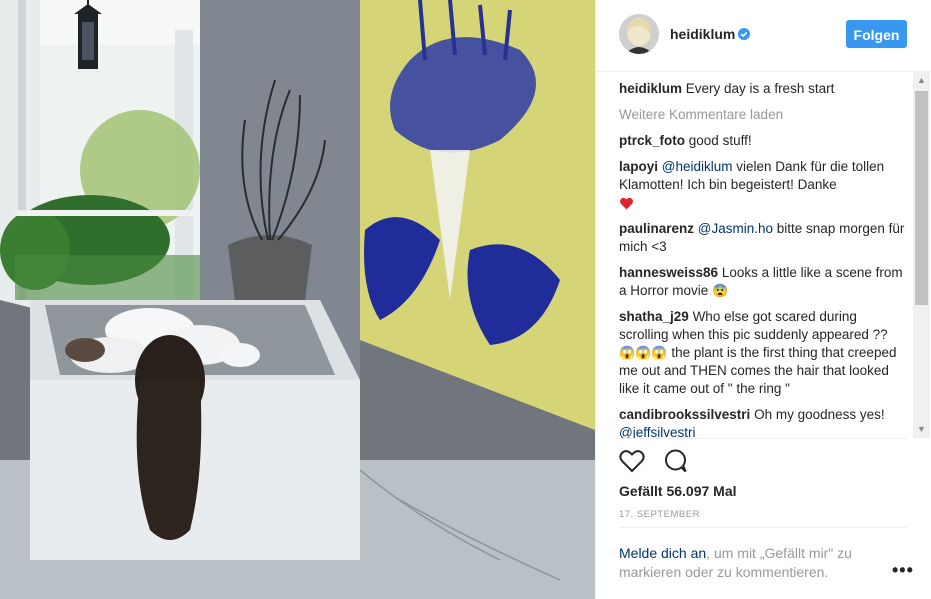 The width and height of the screenshot is (931, 599). What do you see at coordinates (903, 570) in the screenshot?
I see `more-options-icon: •••` at bounding box center [903, 570].